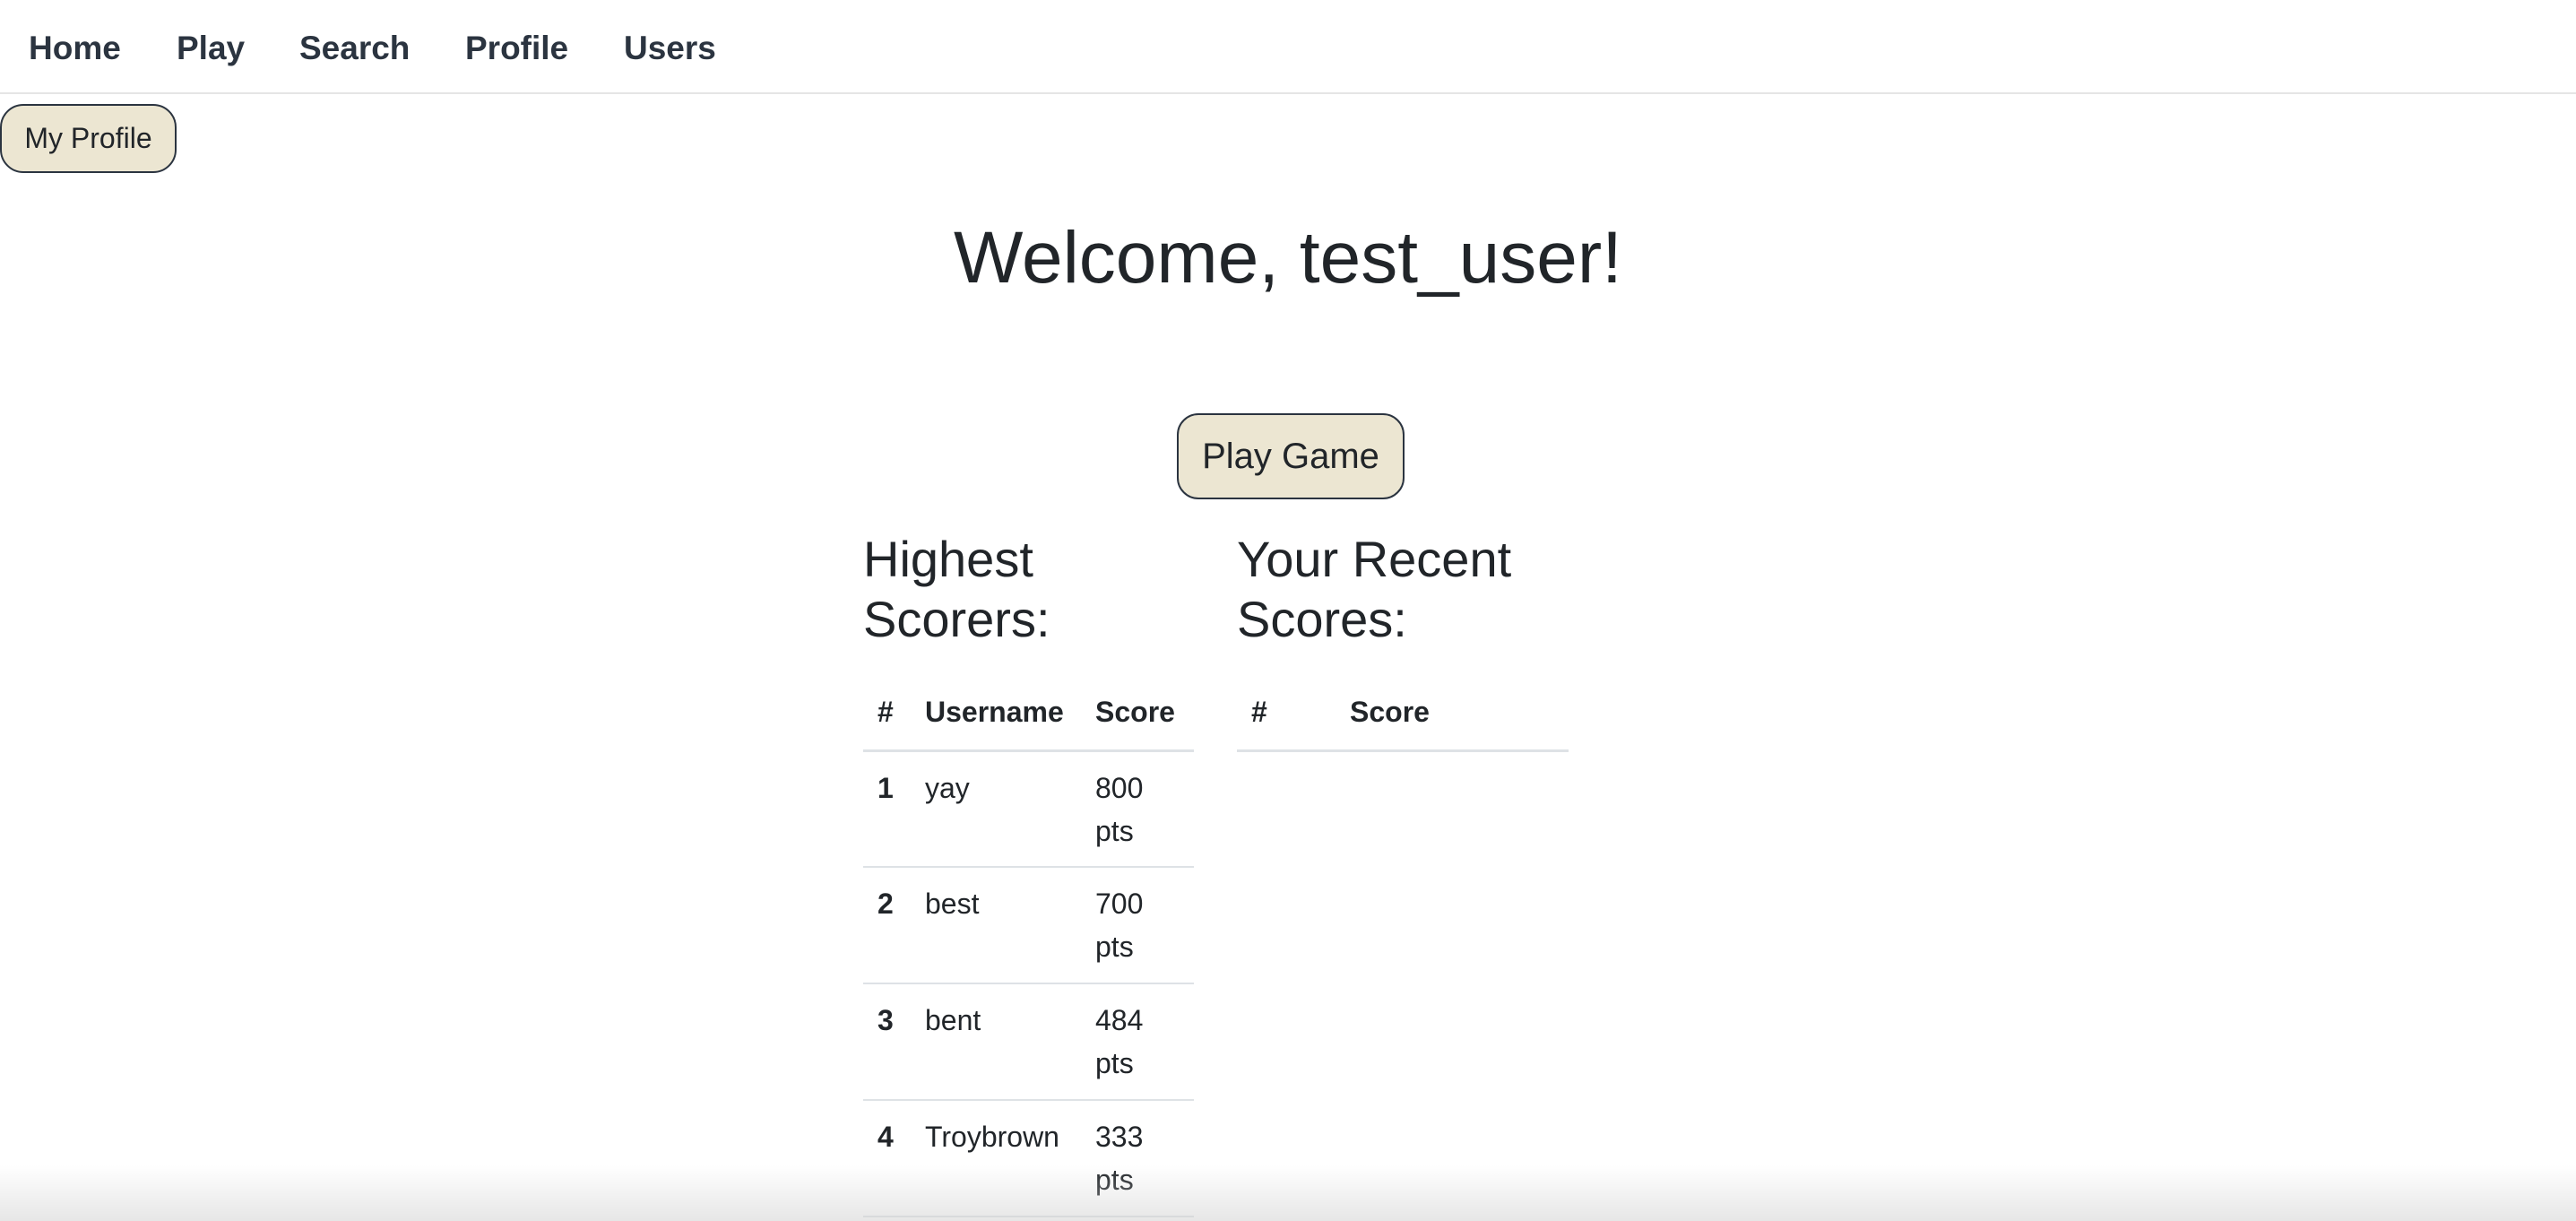  I want to click on row-score: 800 pts, so click(1137, 809).